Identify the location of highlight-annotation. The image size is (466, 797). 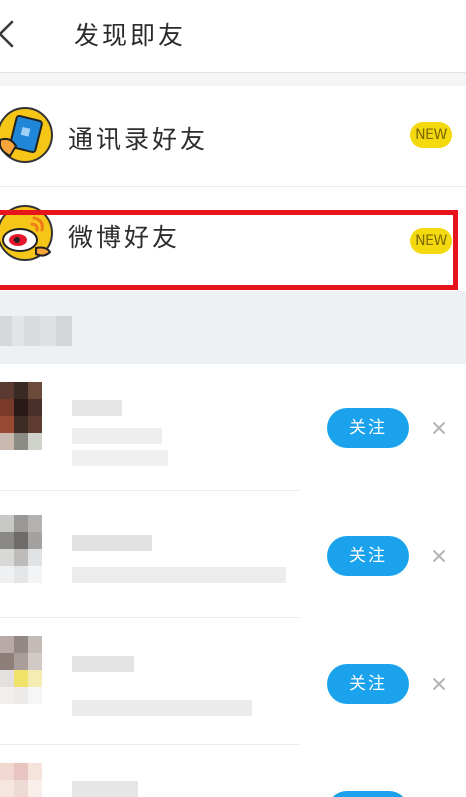
(229, 250).